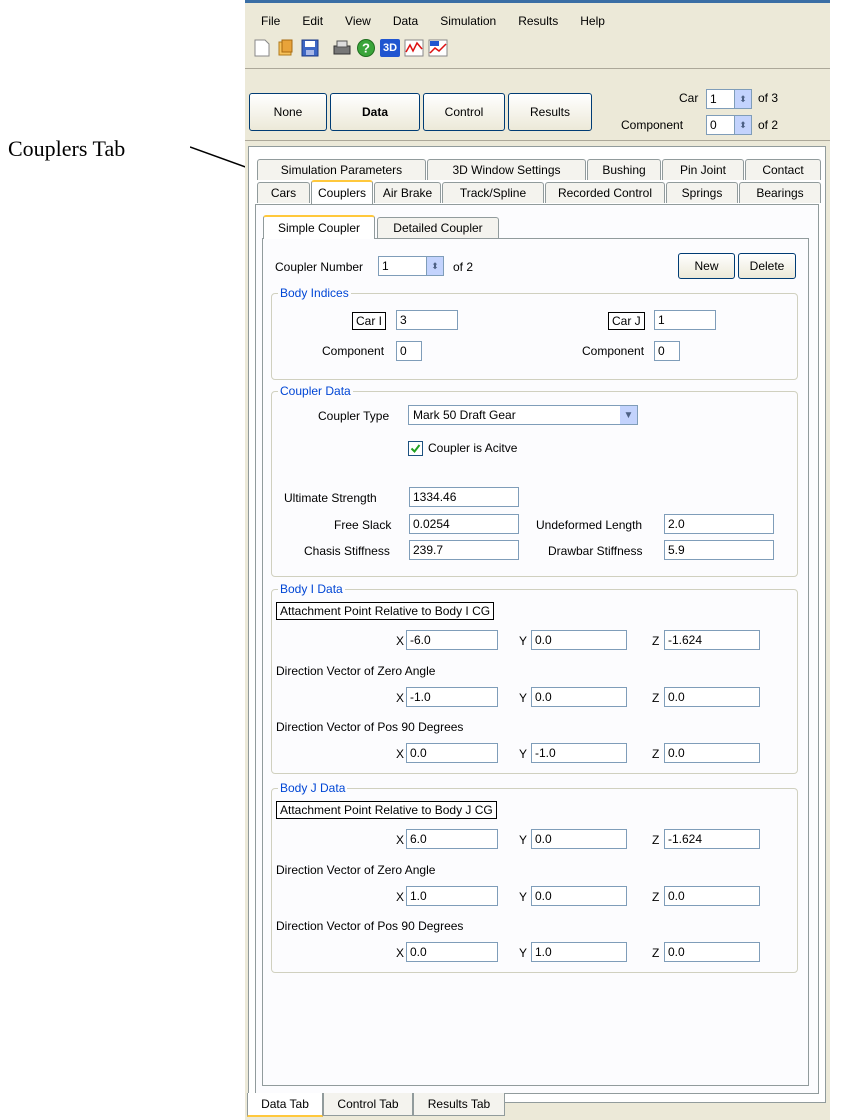 Image resolution: width=841 pixels, height=1120 pixels. What do you see at coordinates (452, 640) in the screenshot?
I see `body-i-attach-x-field: -6.0` at bounding box center [452, 640].